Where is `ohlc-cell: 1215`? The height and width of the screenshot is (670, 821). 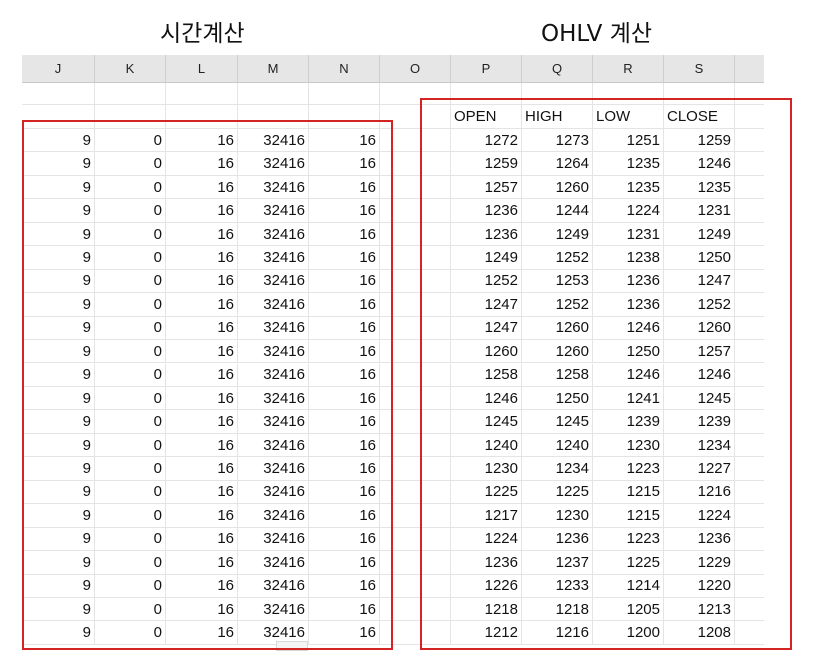
ohlc-cell: 1215 is located at coordinates (628, 515).